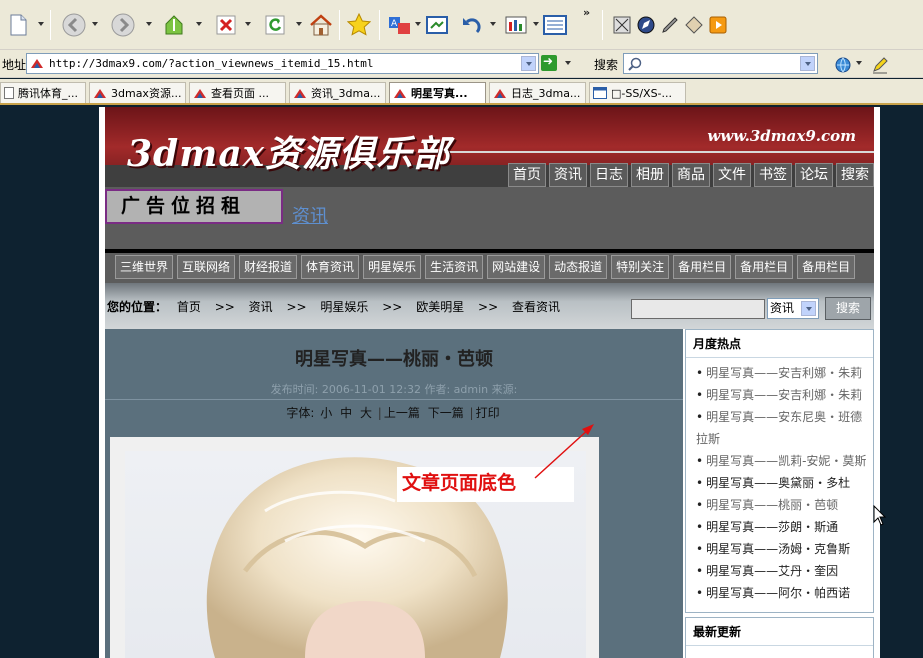 This screenshot has width=923, height=658. I want to click on nav-item-album: 相册, so click(650, 175).